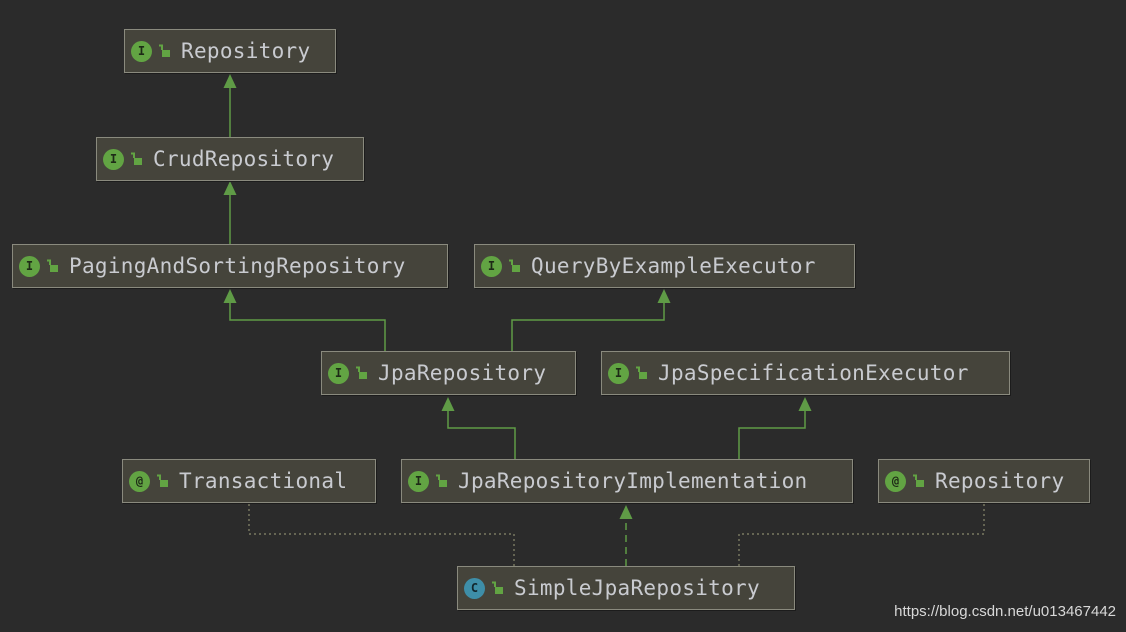  Describe the element at coordinates (462, 373) in the screenshot. I see `node-label: JpaRepository` at that location.